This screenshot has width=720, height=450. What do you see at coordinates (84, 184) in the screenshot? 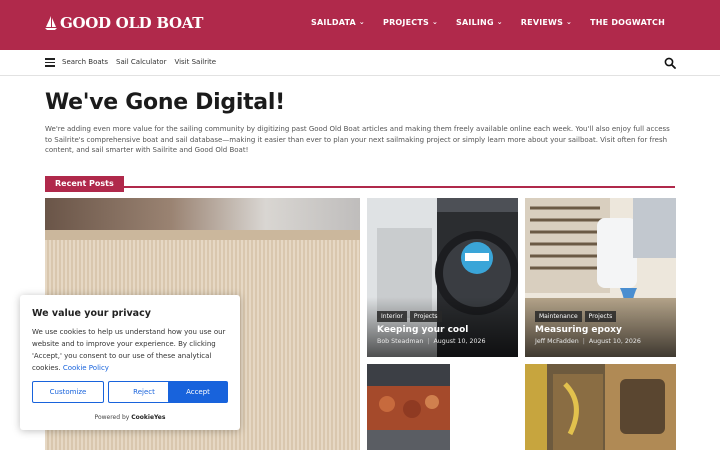
I see `recent-posts-label: Recent Posts` at bounding box center [84, 184].